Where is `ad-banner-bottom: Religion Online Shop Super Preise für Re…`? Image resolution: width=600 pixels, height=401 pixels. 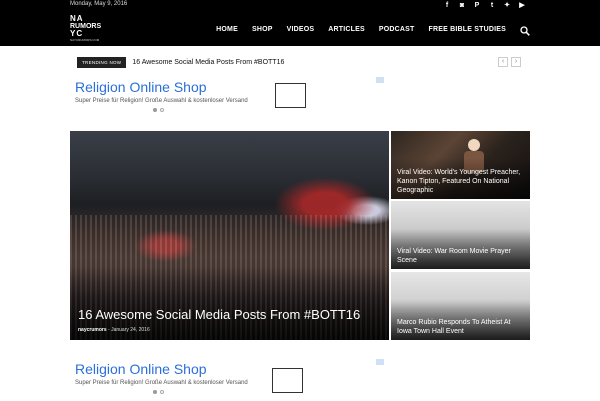 ad-banner-bottom: Religion Online Shop Super Preise für Re… is located at coordinates (228, 380).